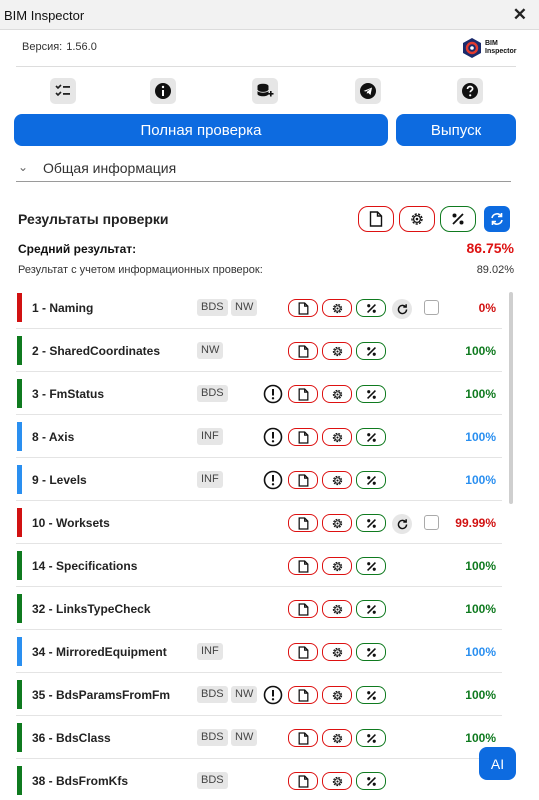  Describe the element at coordinates (244, 694) in the screenshot. I see `check-tag: NW` at that location.